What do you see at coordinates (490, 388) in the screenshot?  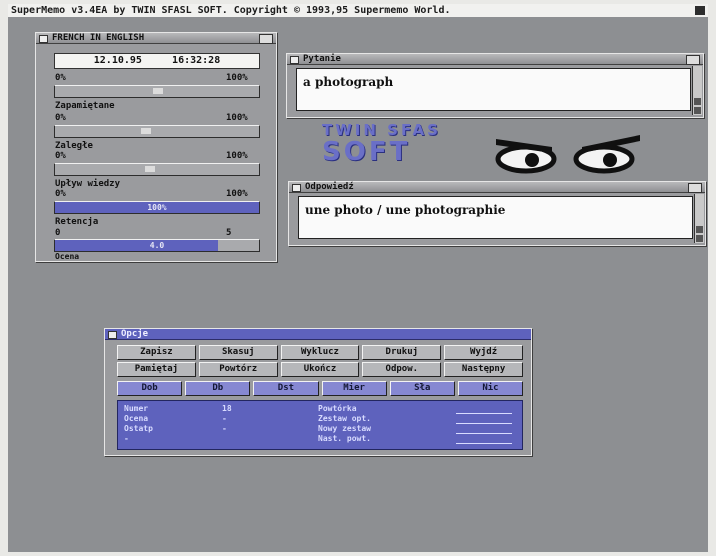 I see `grade-nic-button: Nic` at bounding box center [490, 388].